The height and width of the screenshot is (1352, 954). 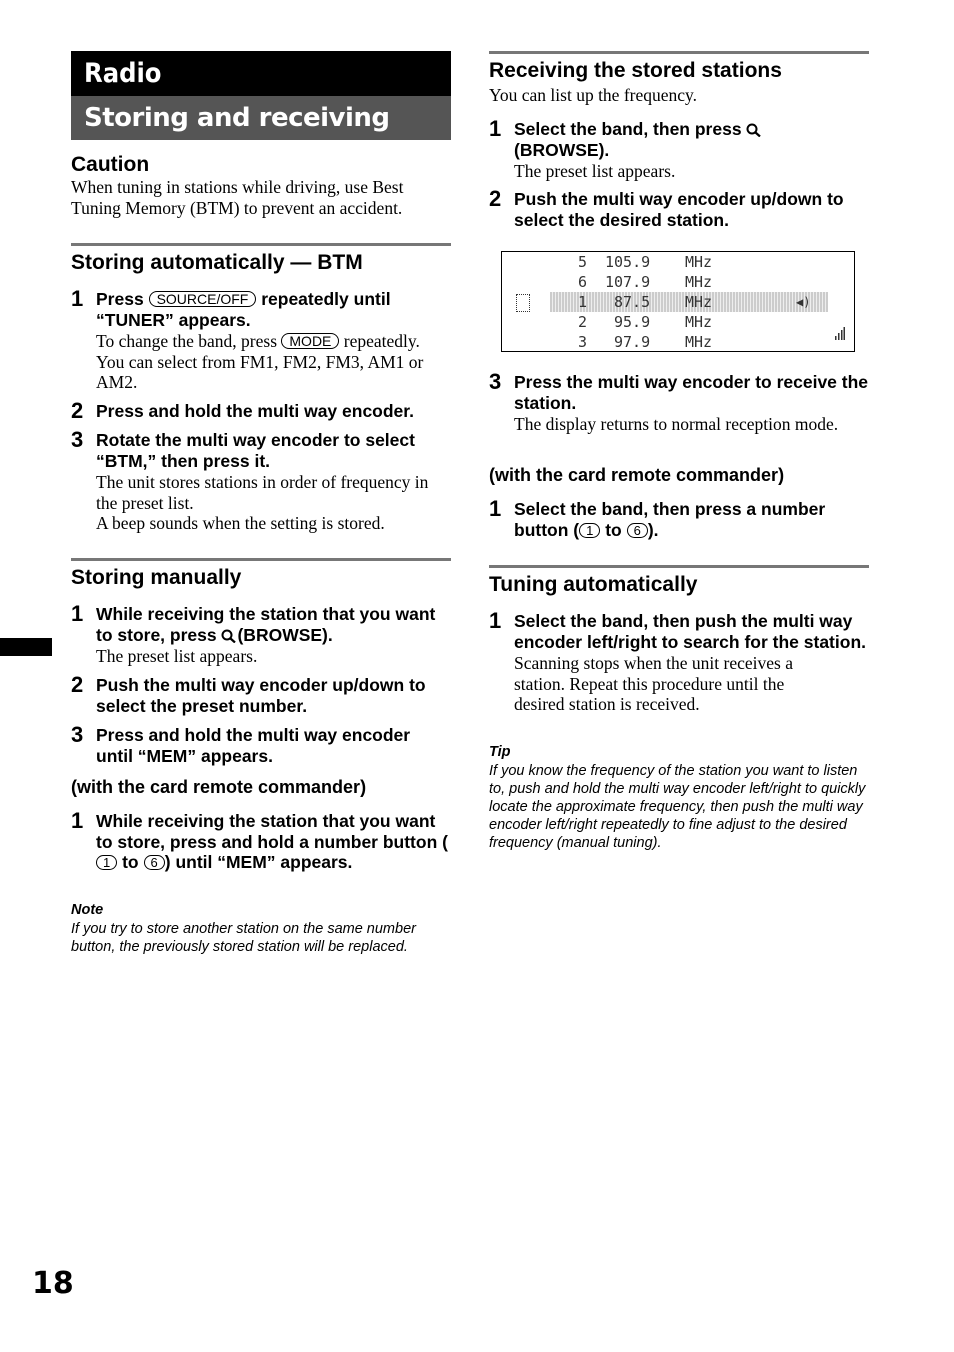 I want to click on receive-intro: You can list up the frequency., so click(x=593, y=95).